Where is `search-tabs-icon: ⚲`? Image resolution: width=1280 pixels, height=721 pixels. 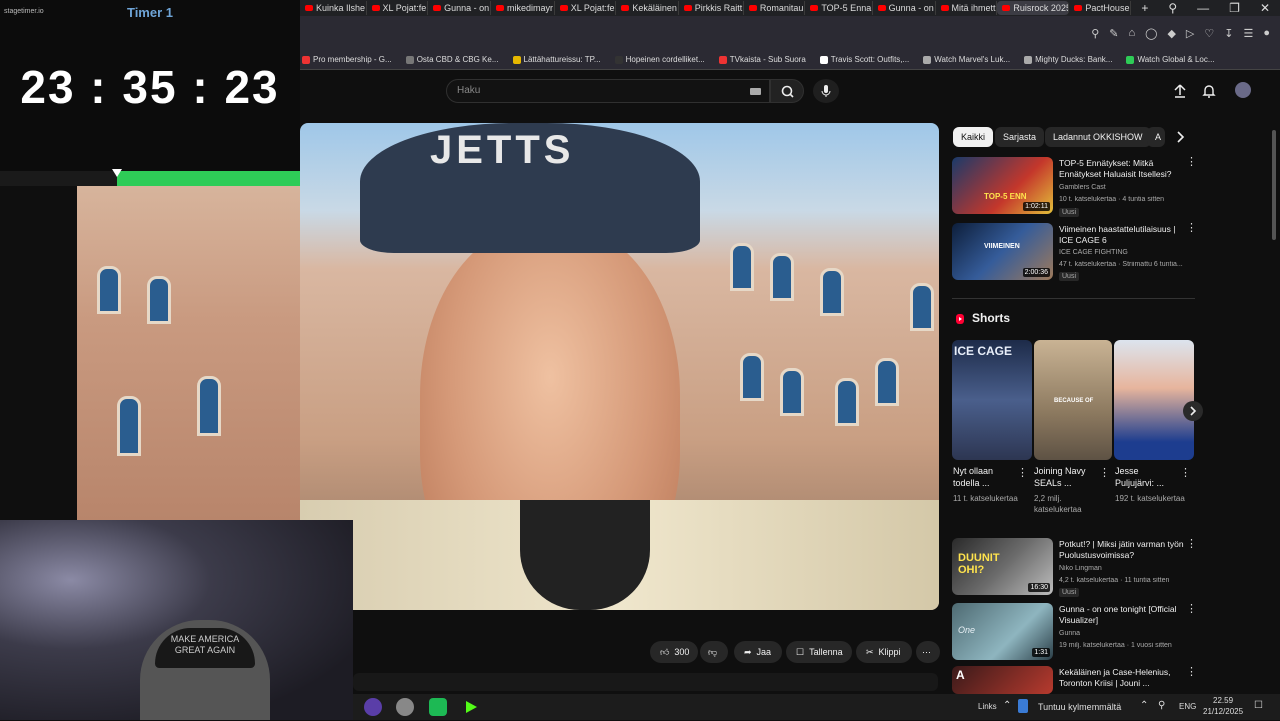 search-tabs-icon: ⚲ is located at coordinates (1172, 8).